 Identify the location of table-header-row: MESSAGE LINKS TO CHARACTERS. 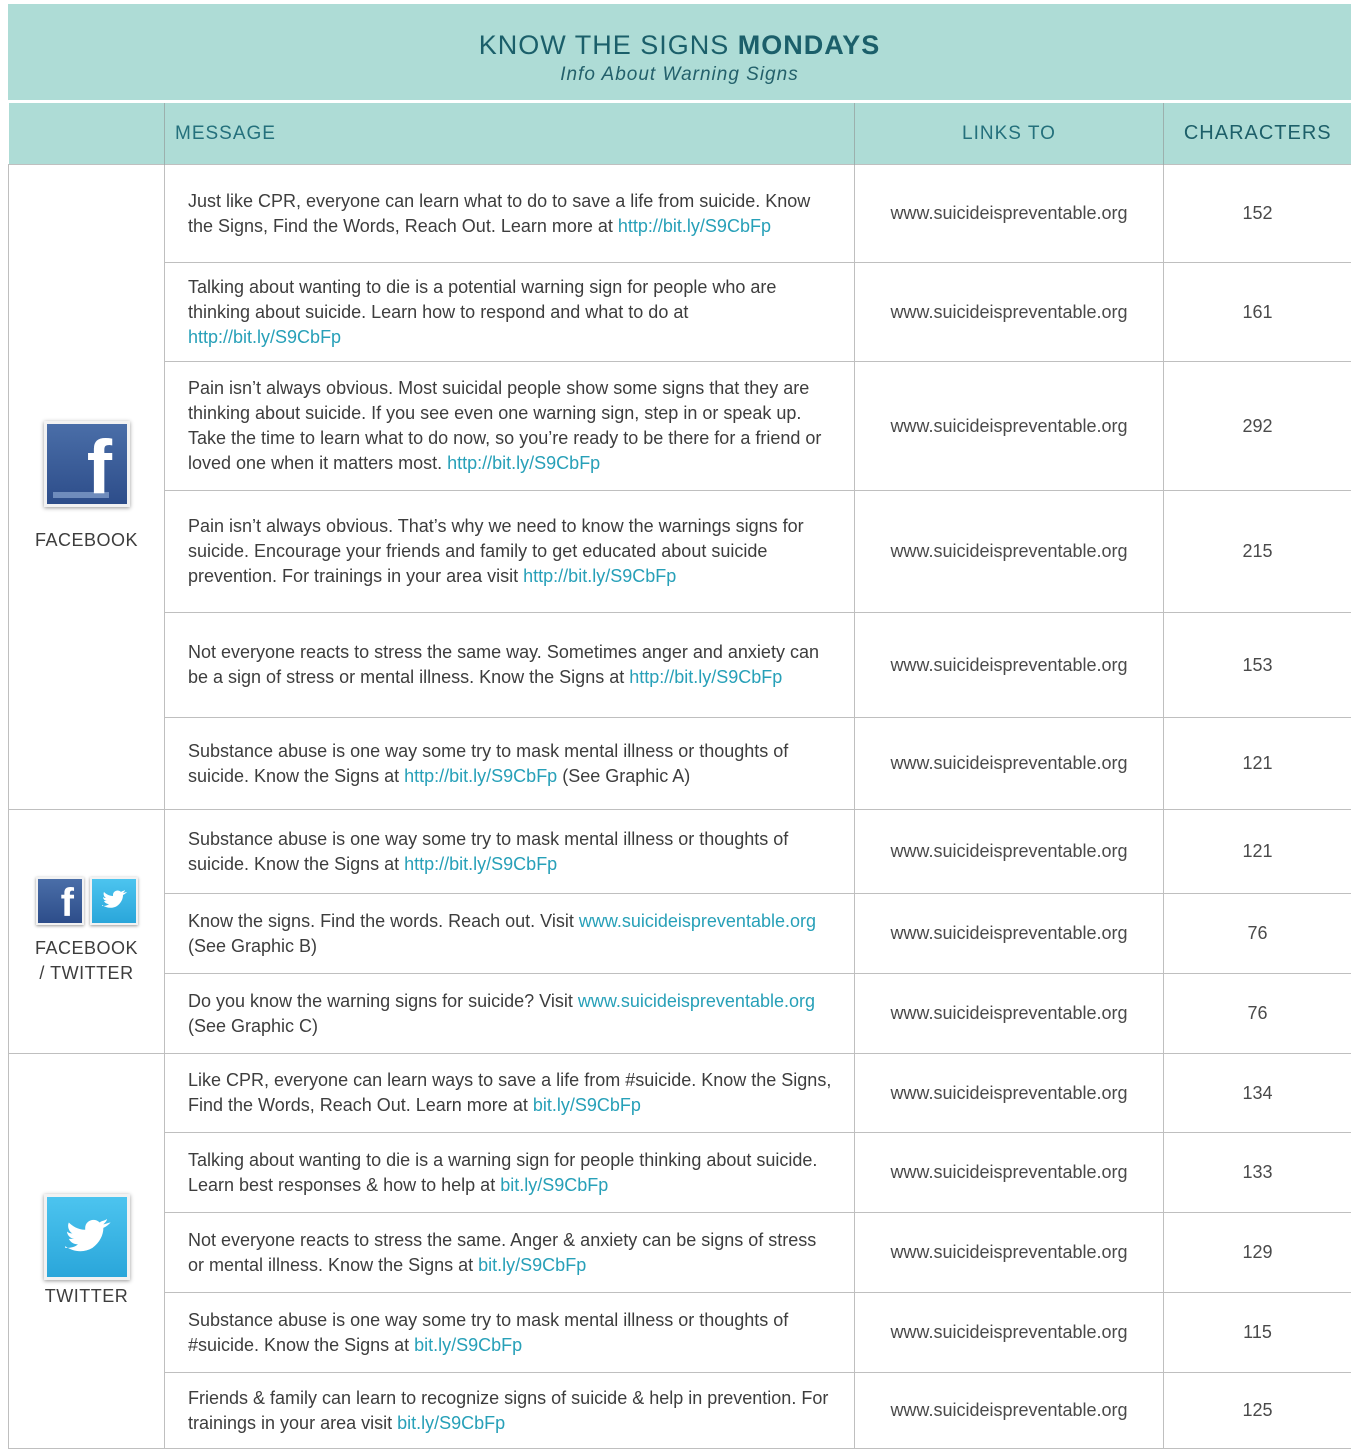
(680, 134).